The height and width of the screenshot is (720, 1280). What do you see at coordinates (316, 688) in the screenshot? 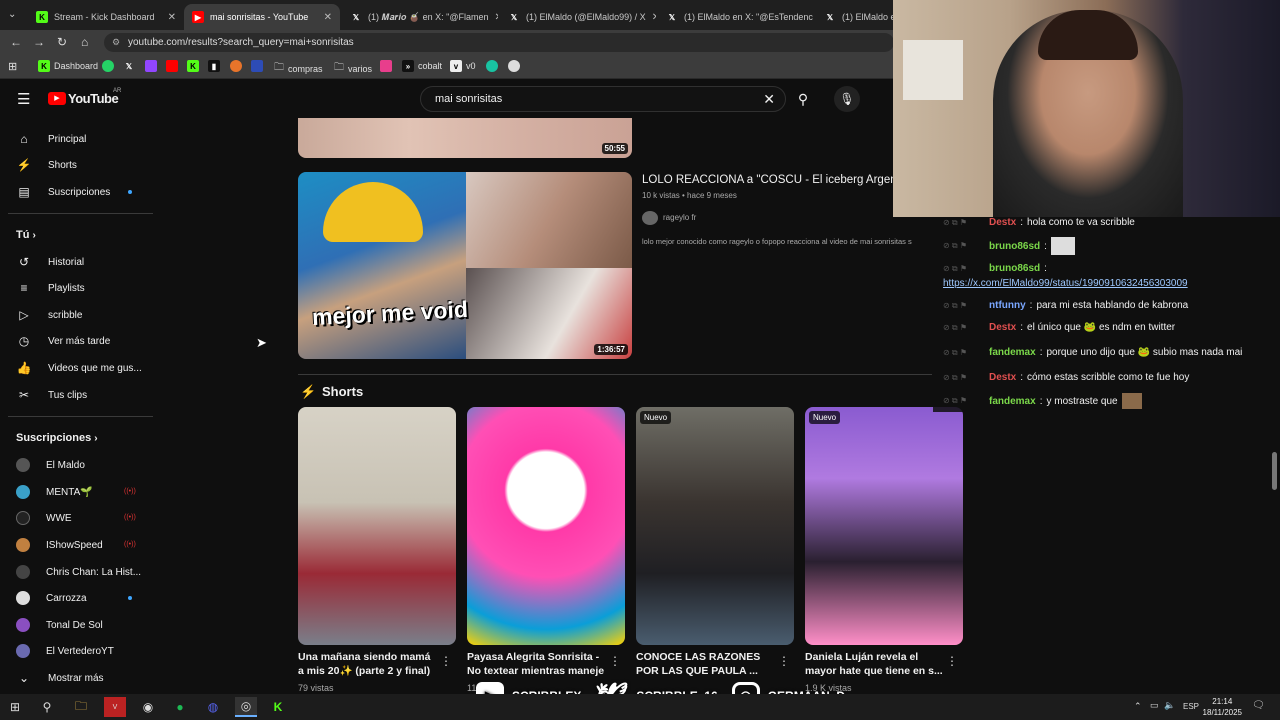
I see `short-views: 79 vistas` at bounding box center [316, 688].